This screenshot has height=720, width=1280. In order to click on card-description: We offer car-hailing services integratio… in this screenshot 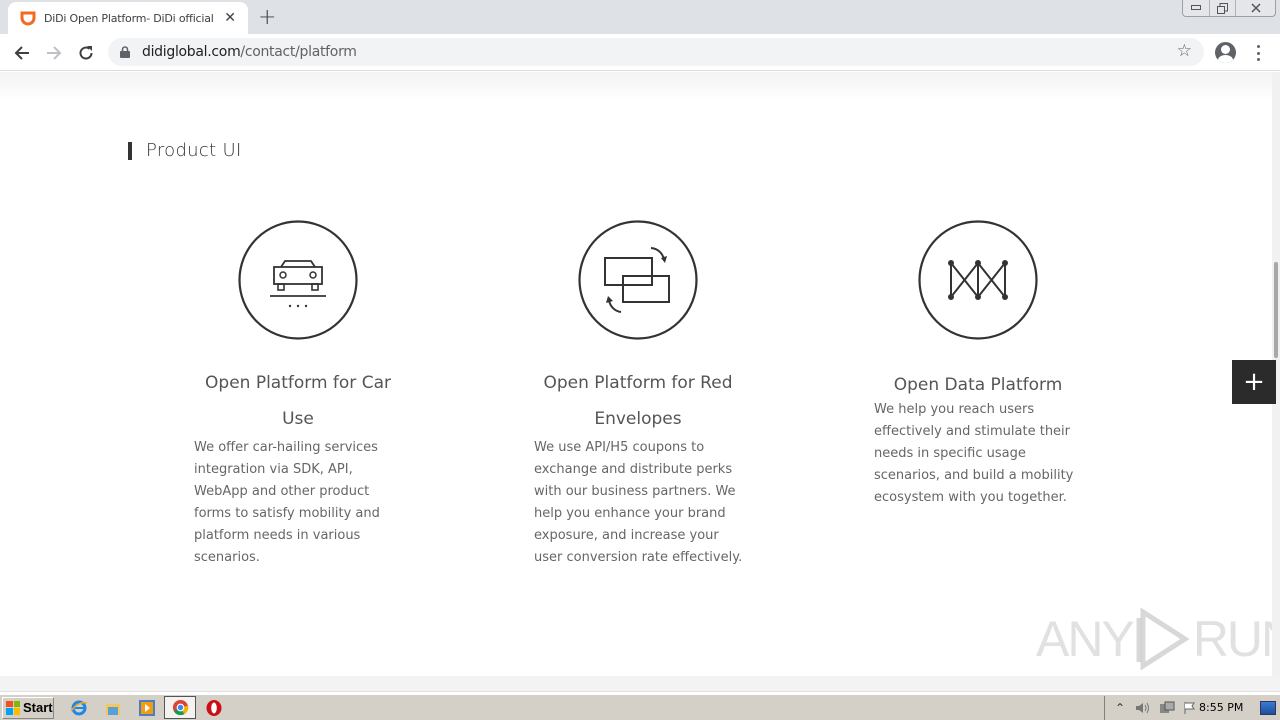, I will do `click(287, 502)`.